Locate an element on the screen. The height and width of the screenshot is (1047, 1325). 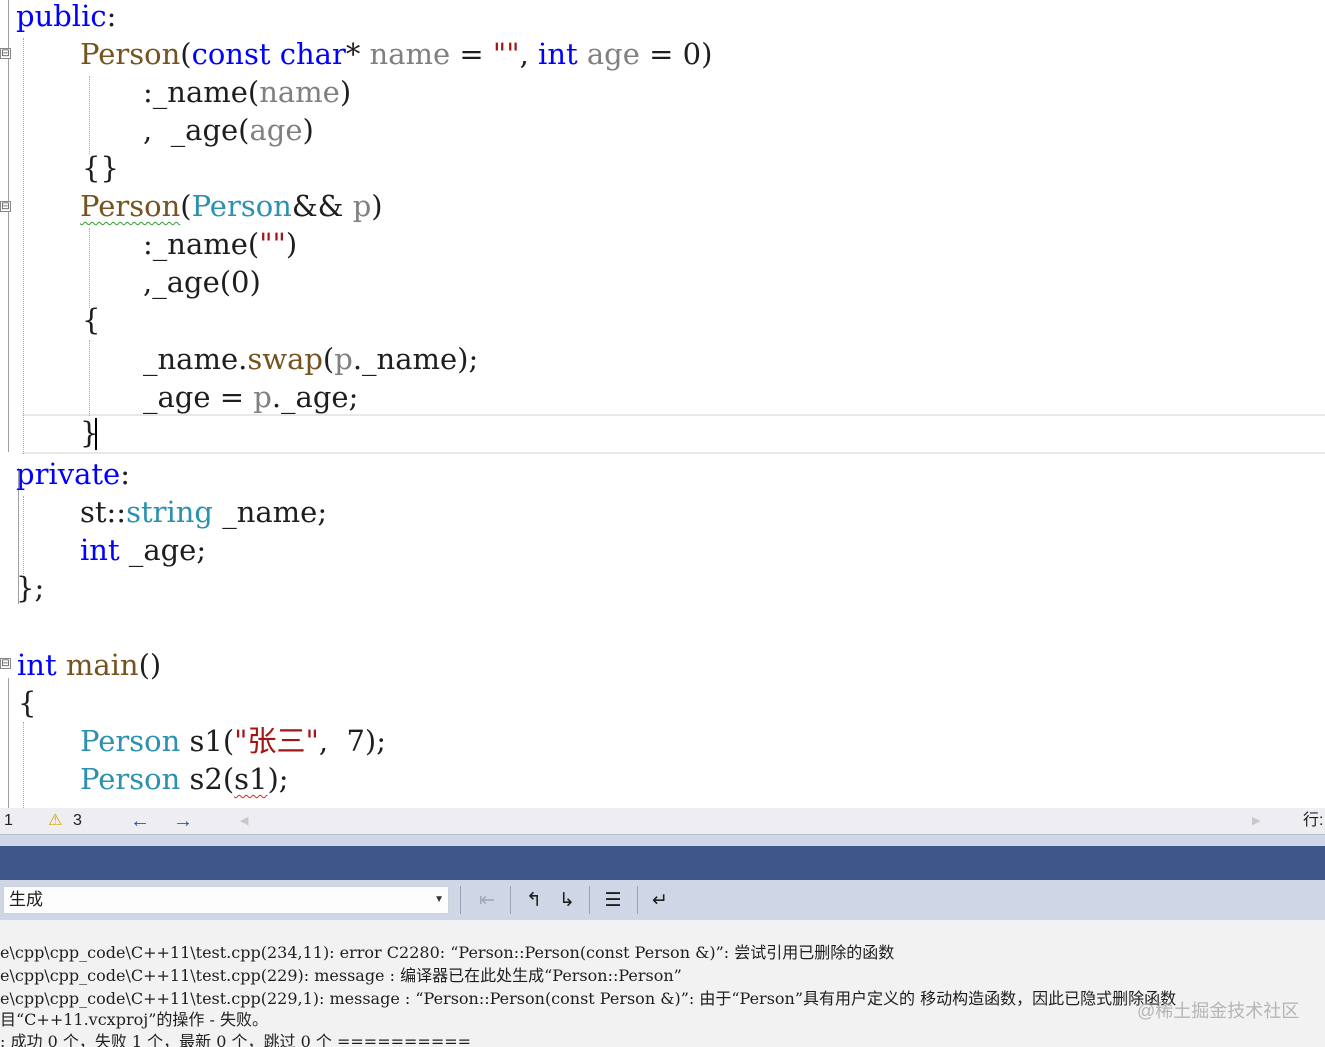
function-token: swap is located at coordinates (285, 359).